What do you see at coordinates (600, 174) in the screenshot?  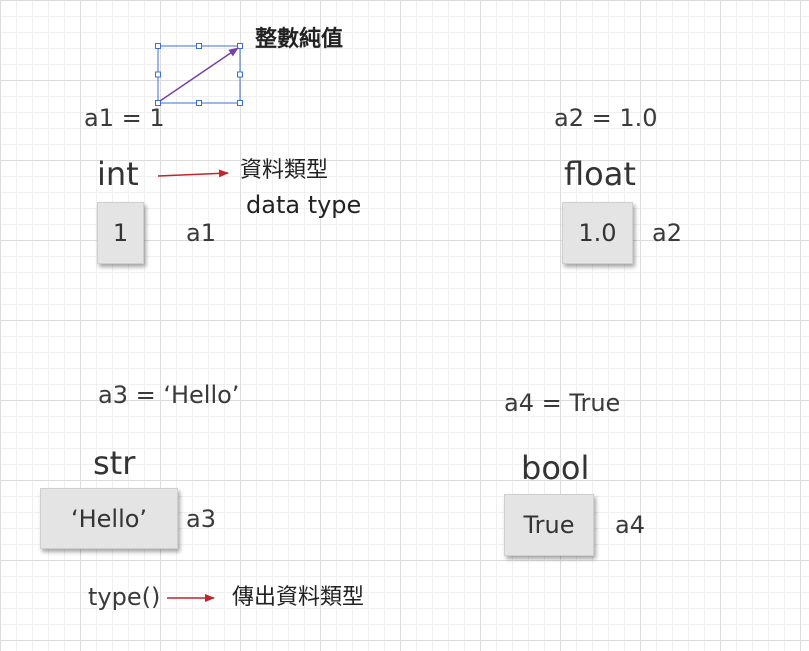 I see `float-type-name: float` at bounding box center [600, 174].